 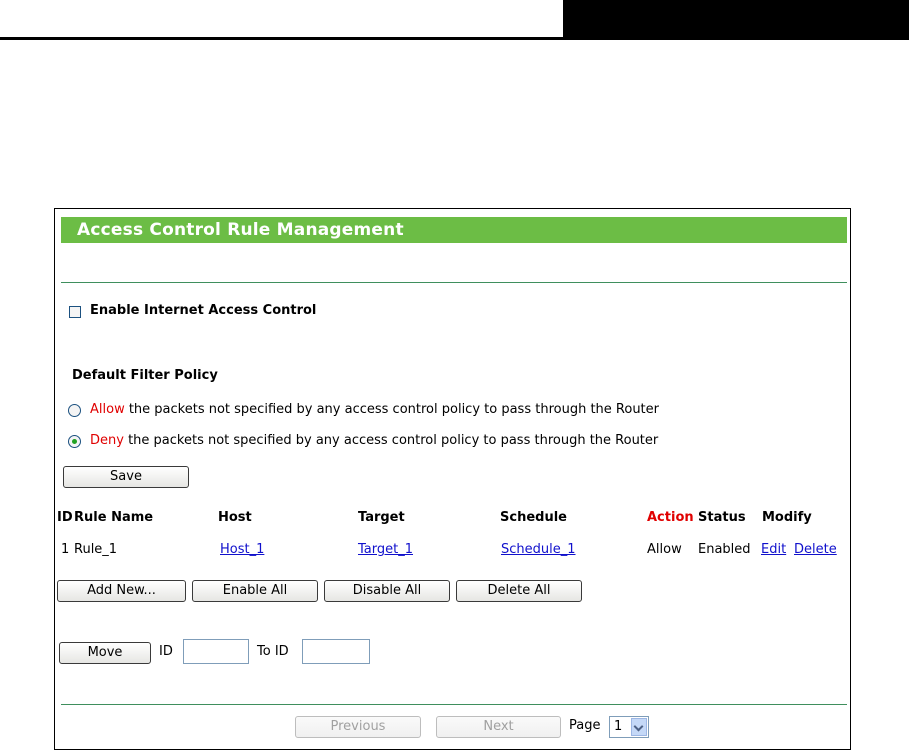 I want to click on disable-all-button: Disable All, so click(x=387, y=591).